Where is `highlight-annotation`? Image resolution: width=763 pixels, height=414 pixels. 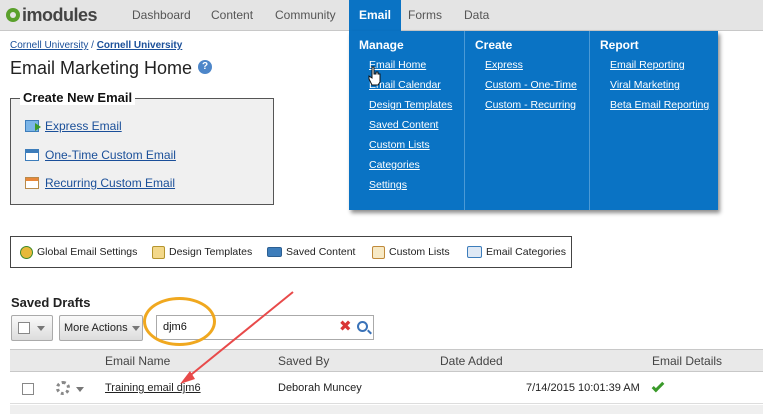
highlight-annotation is located at coordinates (179, 321).